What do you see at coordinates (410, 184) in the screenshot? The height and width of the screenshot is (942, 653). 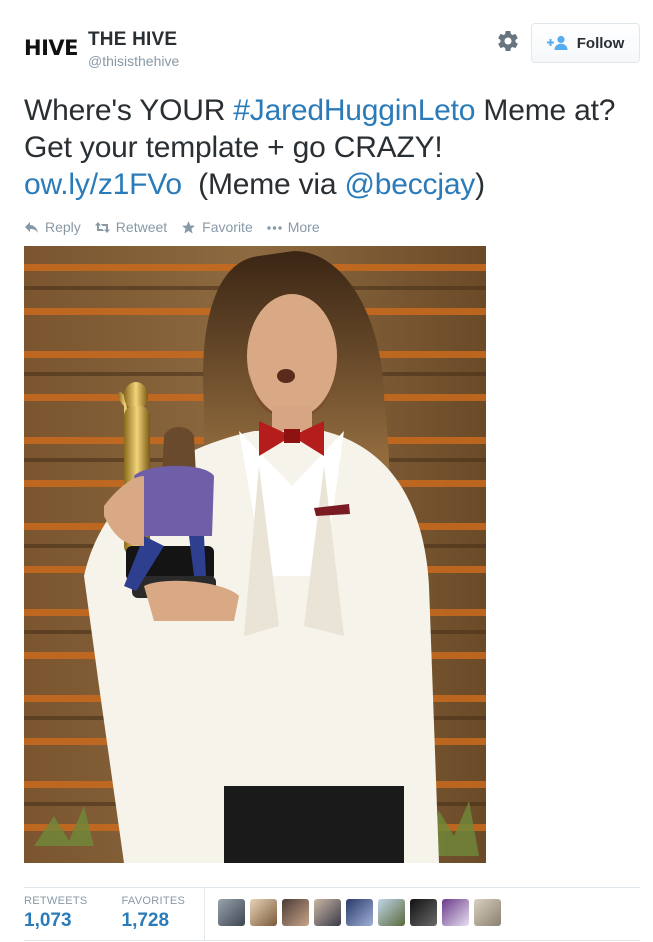 I see `mention-link: @beccjay` at bounding box center [410, 184].